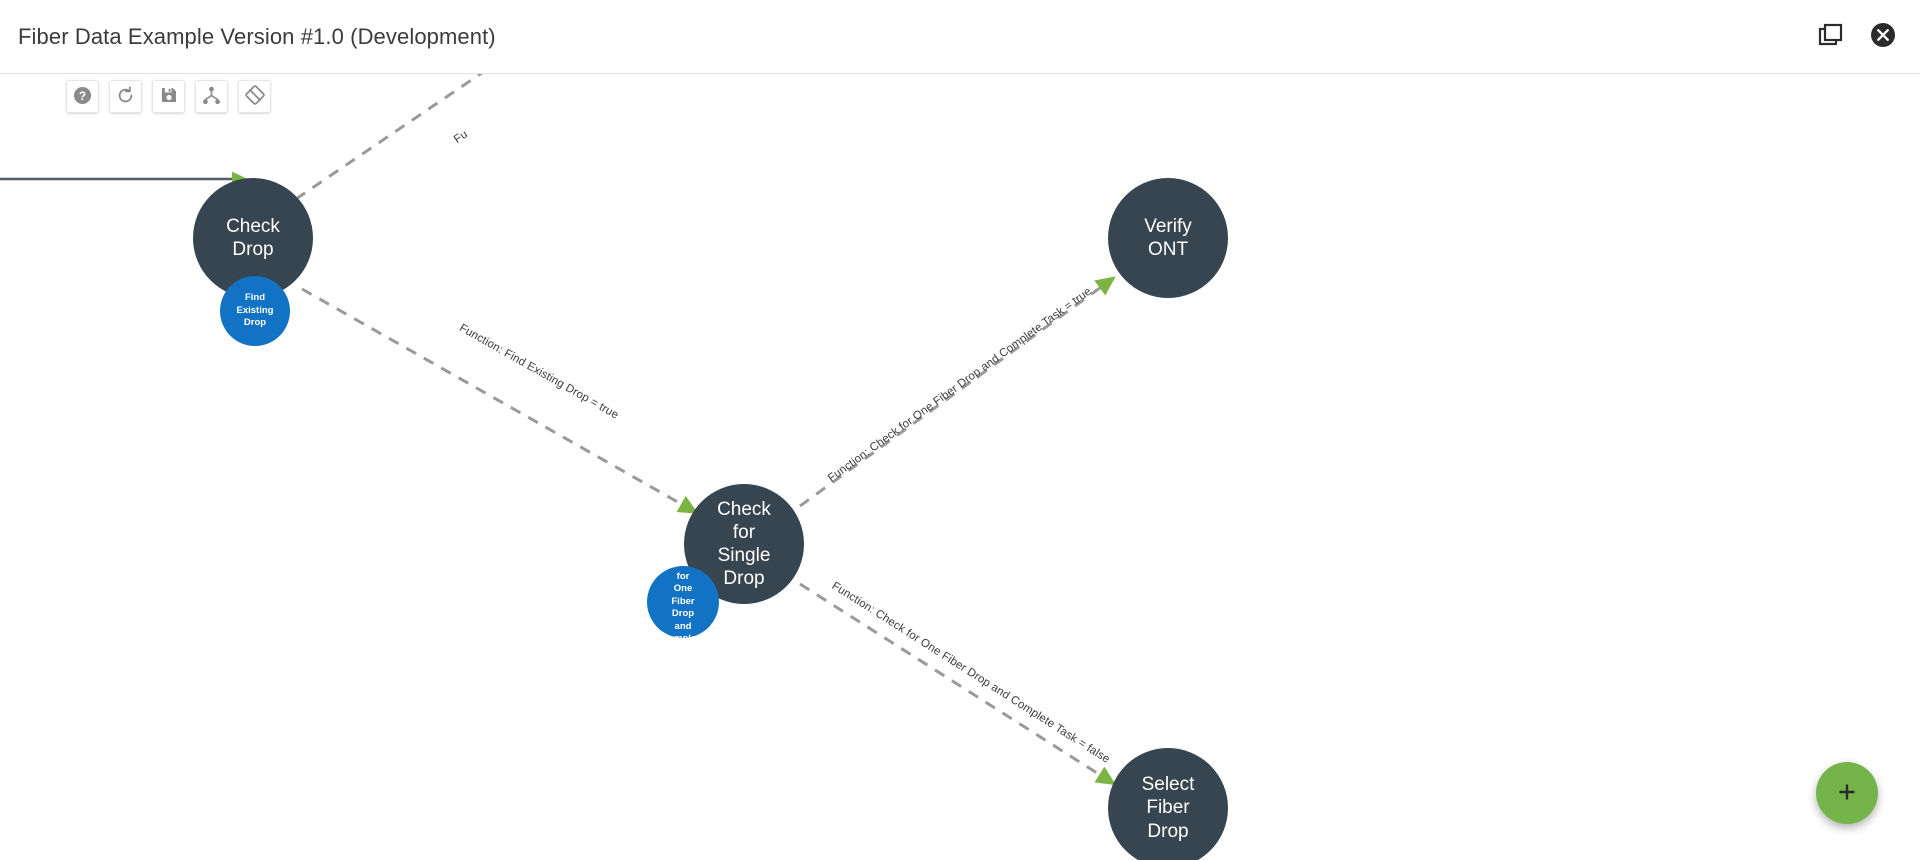 This screenshot has height=860, width=1920. I want to click on help-button: ?, so click(82, 96).